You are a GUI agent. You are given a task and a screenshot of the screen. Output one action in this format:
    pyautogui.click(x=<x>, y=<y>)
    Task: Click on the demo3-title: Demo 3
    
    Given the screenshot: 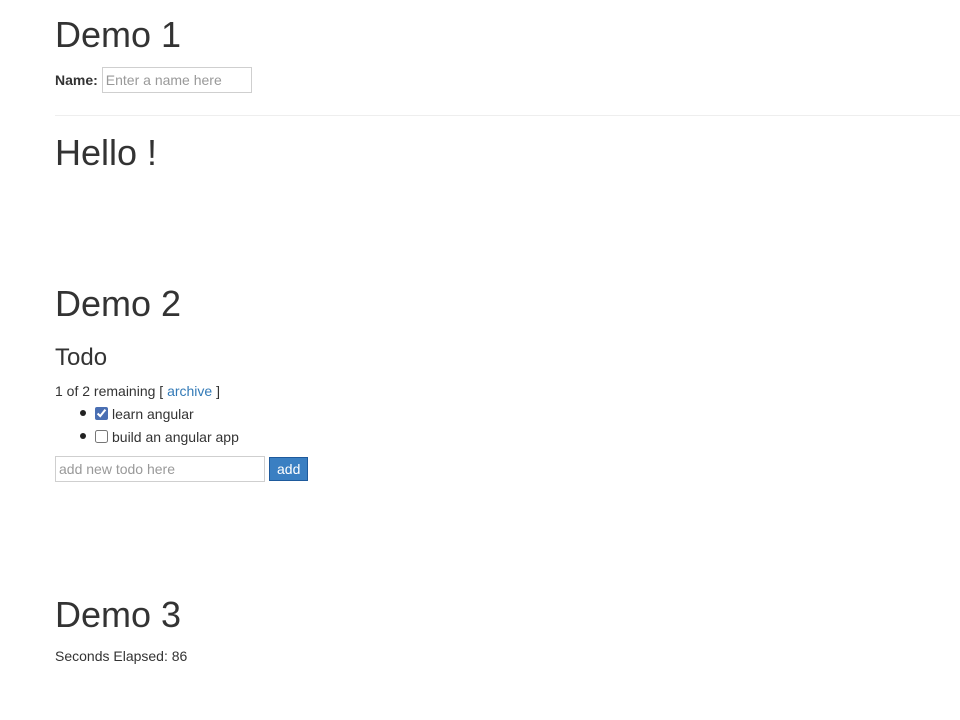 What is the action you would take?
    pyautogui.click(x=118, y=614)
    